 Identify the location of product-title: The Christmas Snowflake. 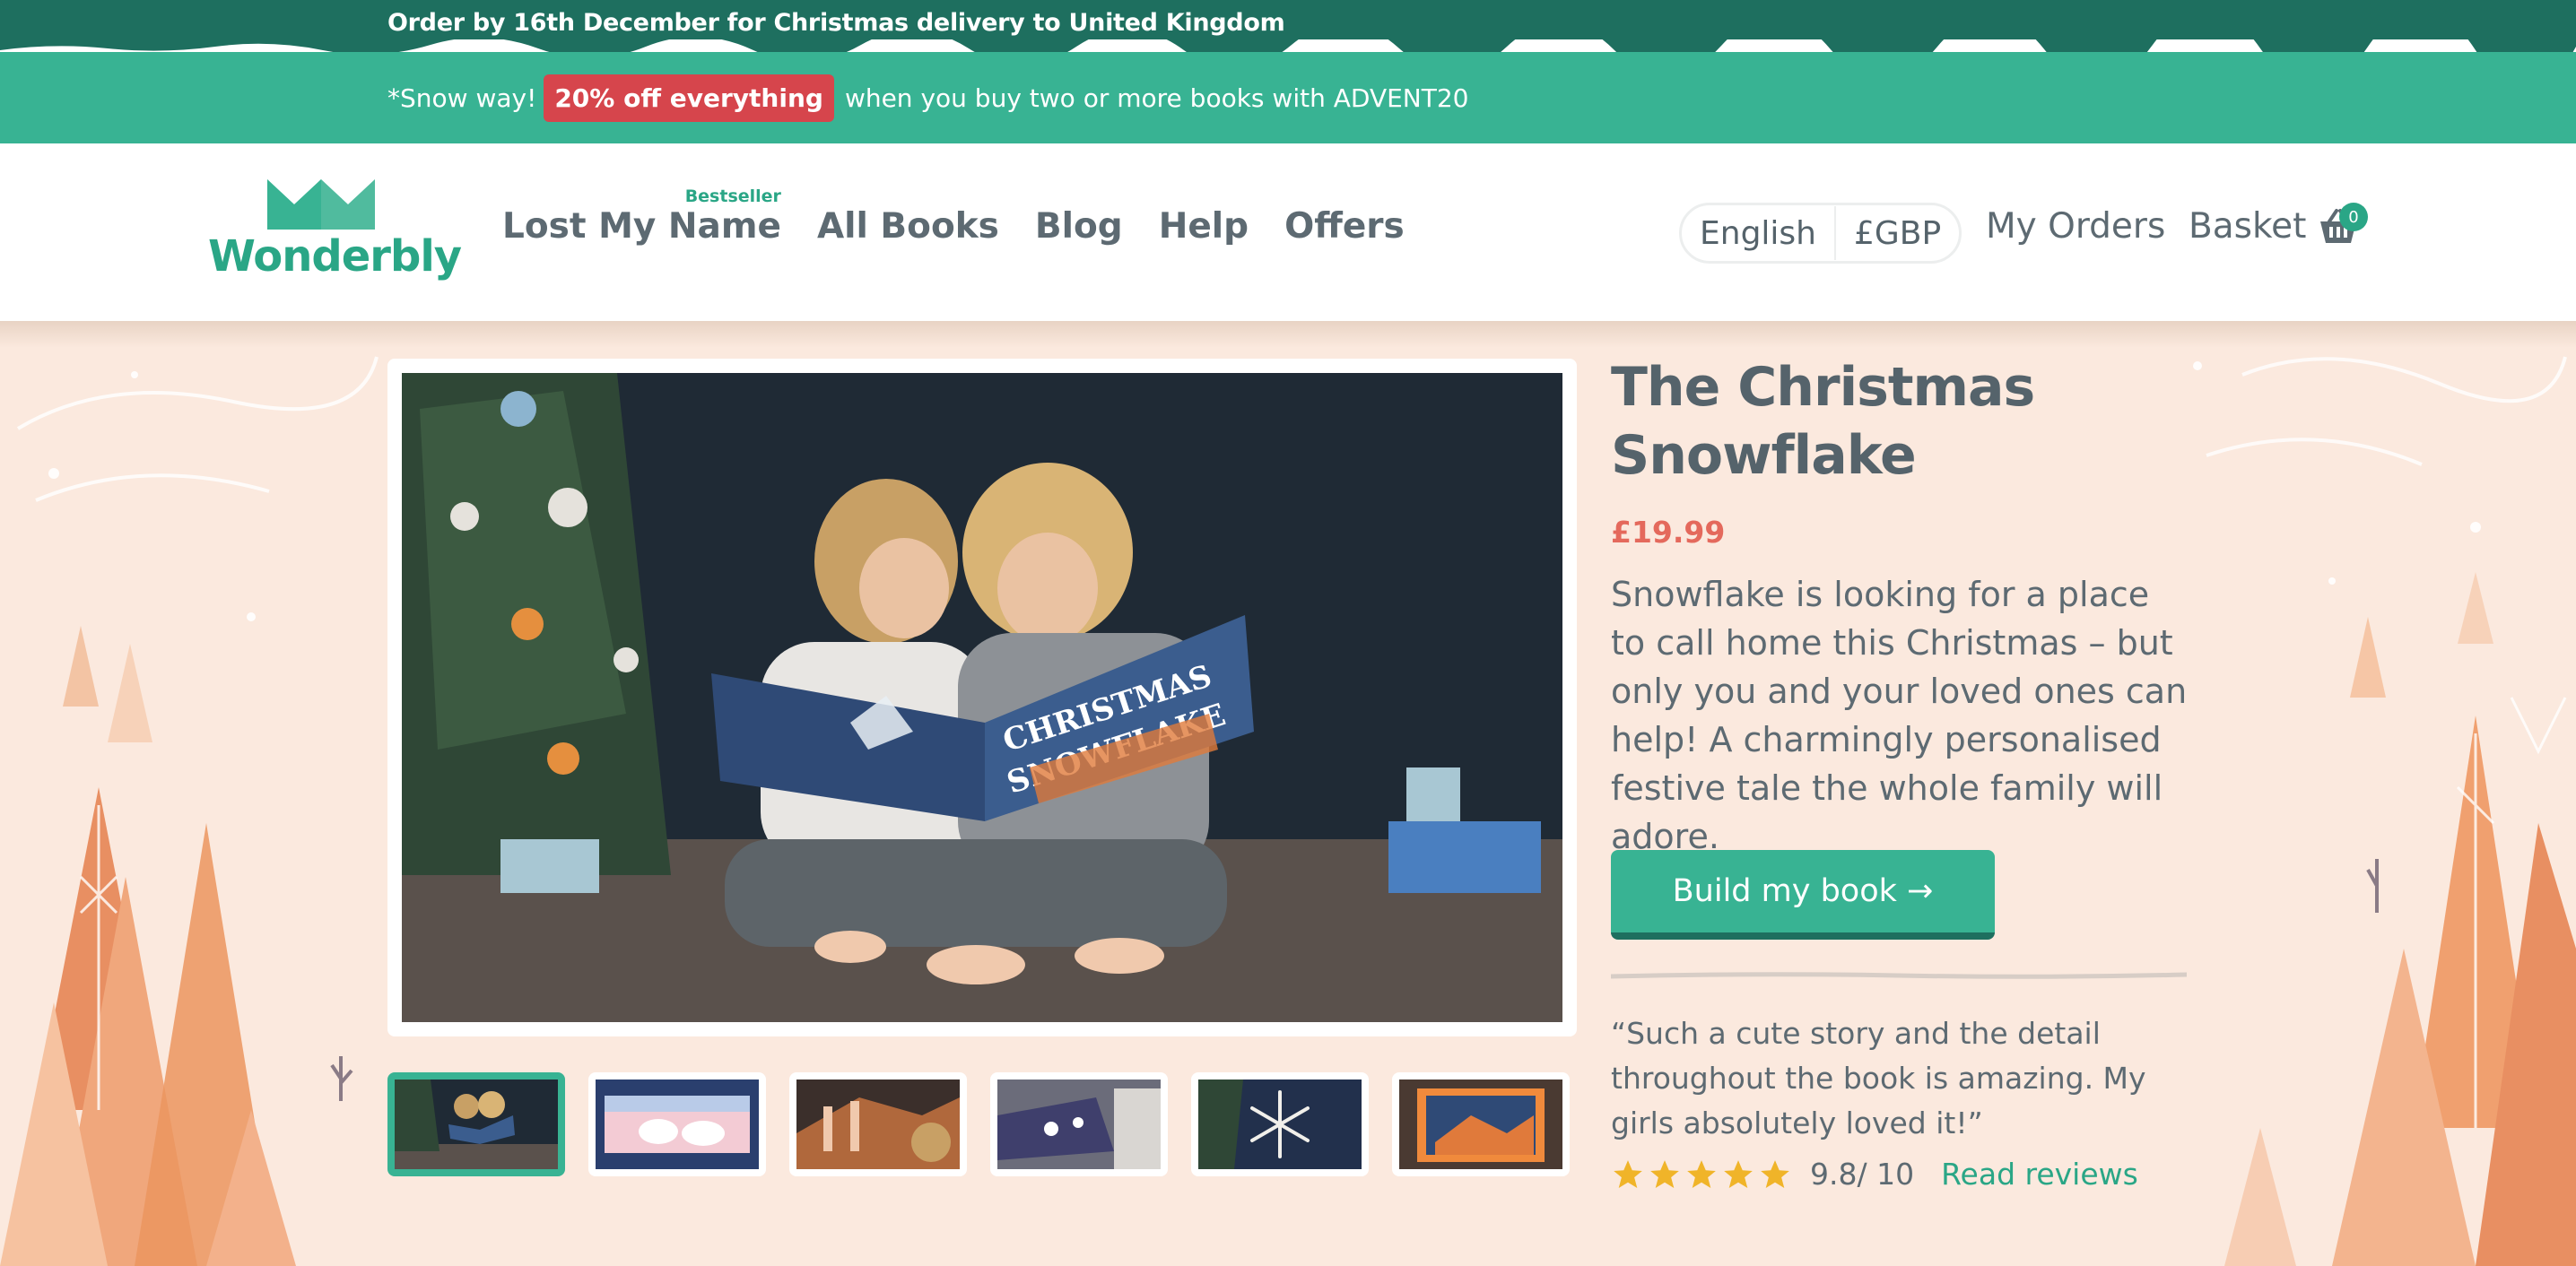
(1823, 421).